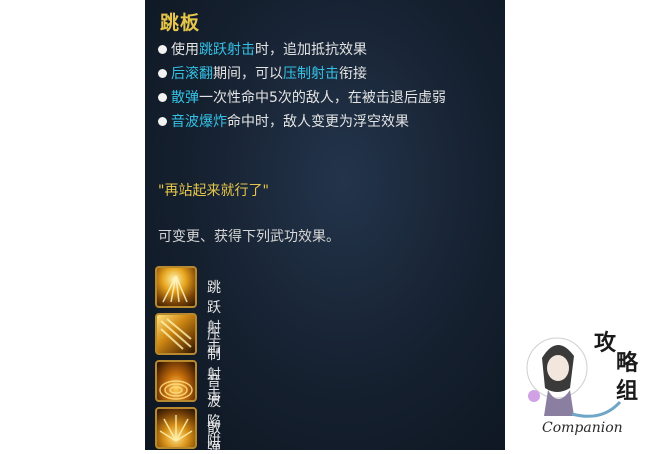  Describe the element at coordinates (180, 23) in the screenshot. I see `tooltip-title: 跳板` at that location.